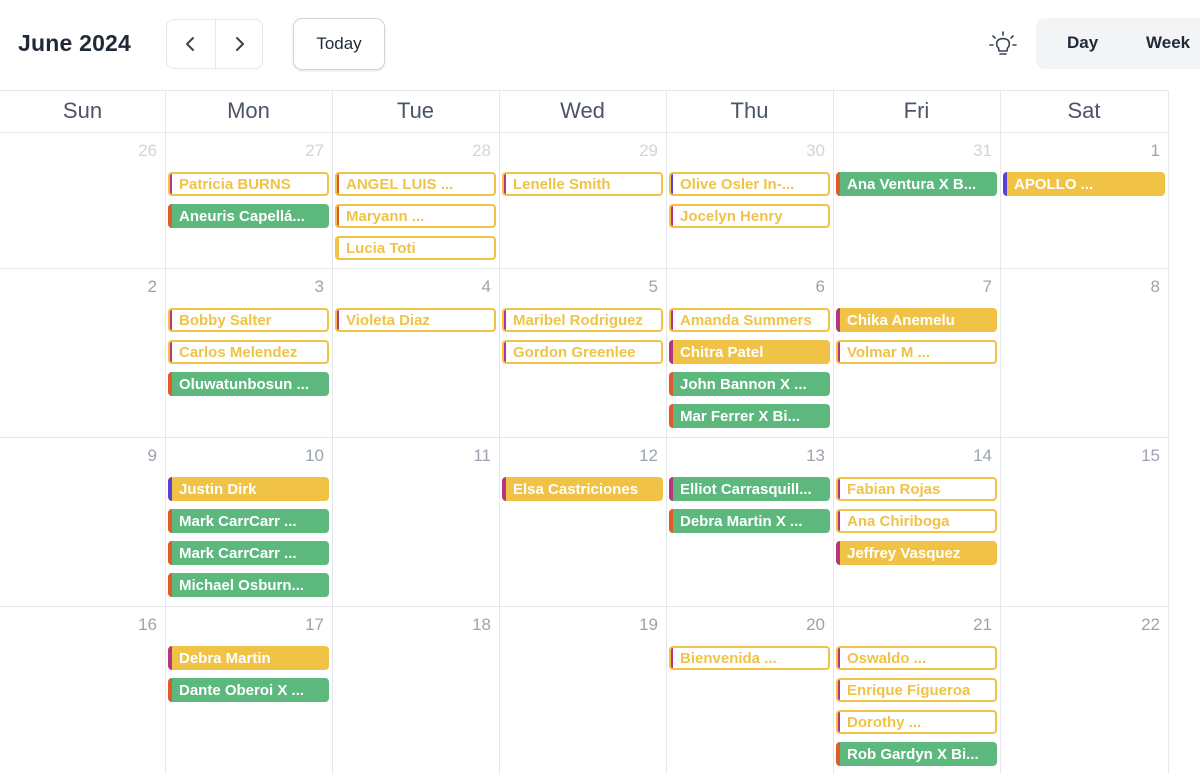  I want to click on calendar-event: Chika Anemelu, so click(916, 320).